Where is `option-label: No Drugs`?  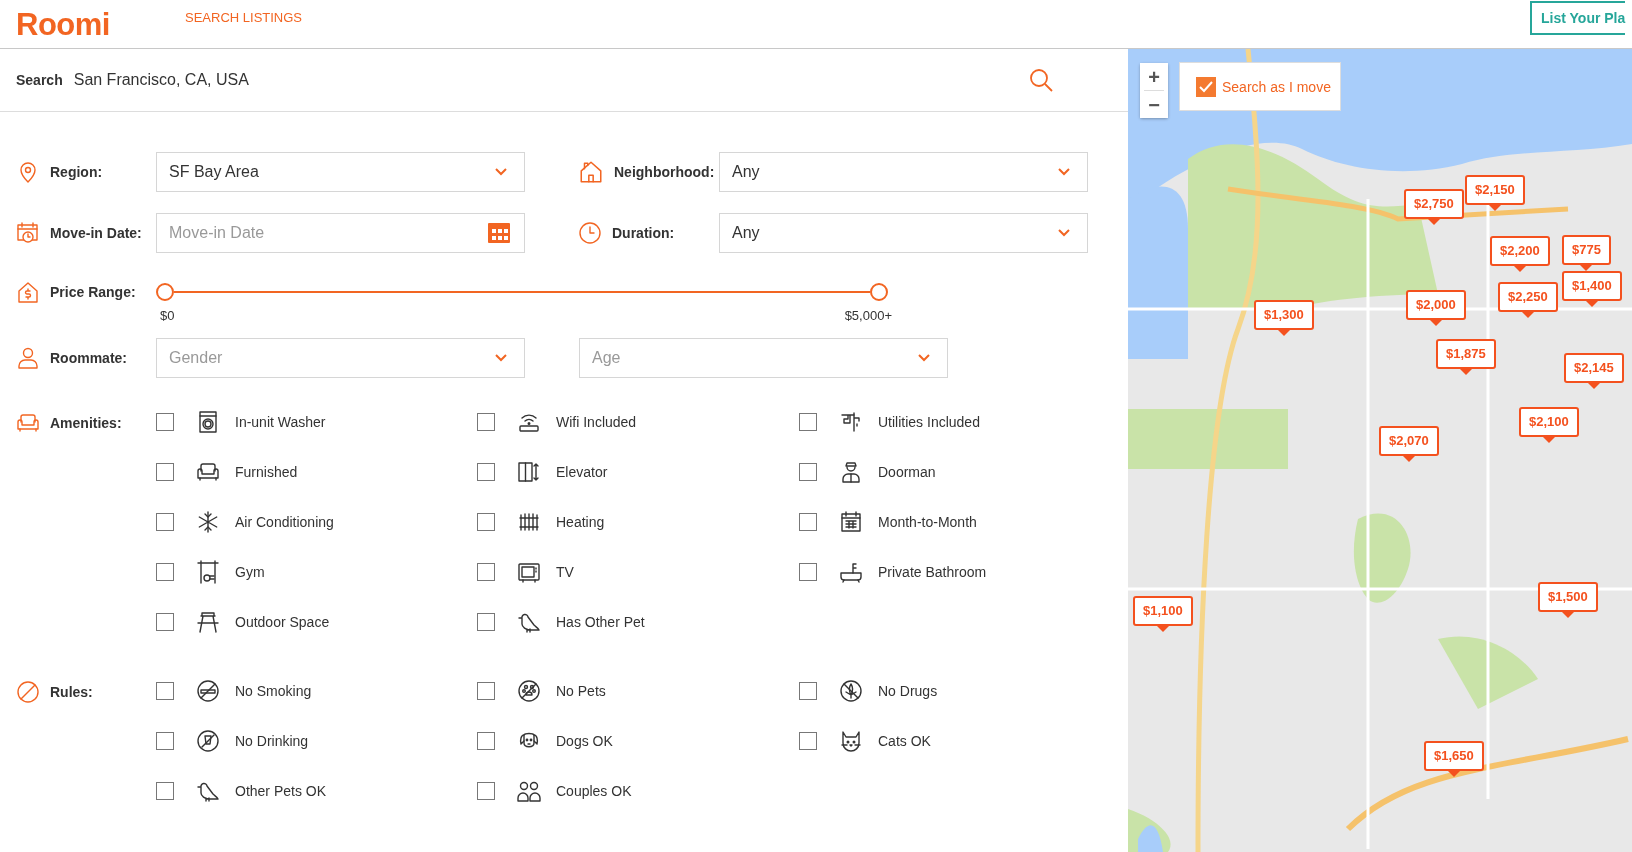 option-label: No Drugs is located at coordinates (908, 691).